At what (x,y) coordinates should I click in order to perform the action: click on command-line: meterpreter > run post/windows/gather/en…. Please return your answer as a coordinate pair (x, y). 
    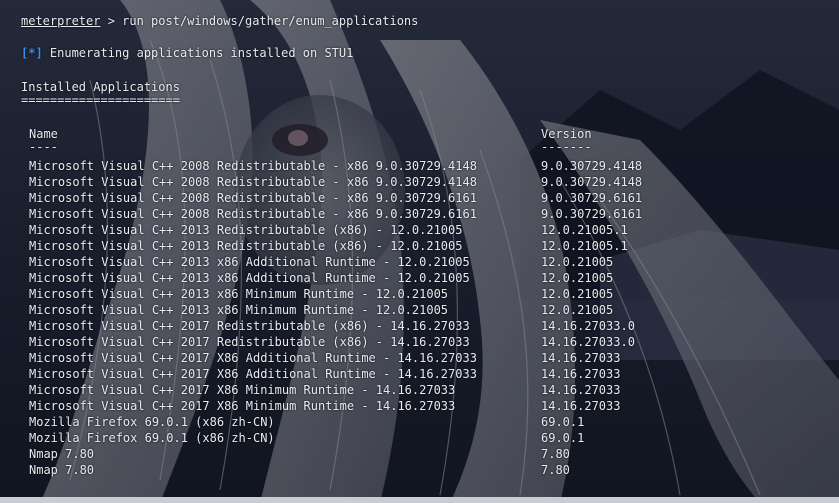
    Looking at the image, I should click on (219, 21).